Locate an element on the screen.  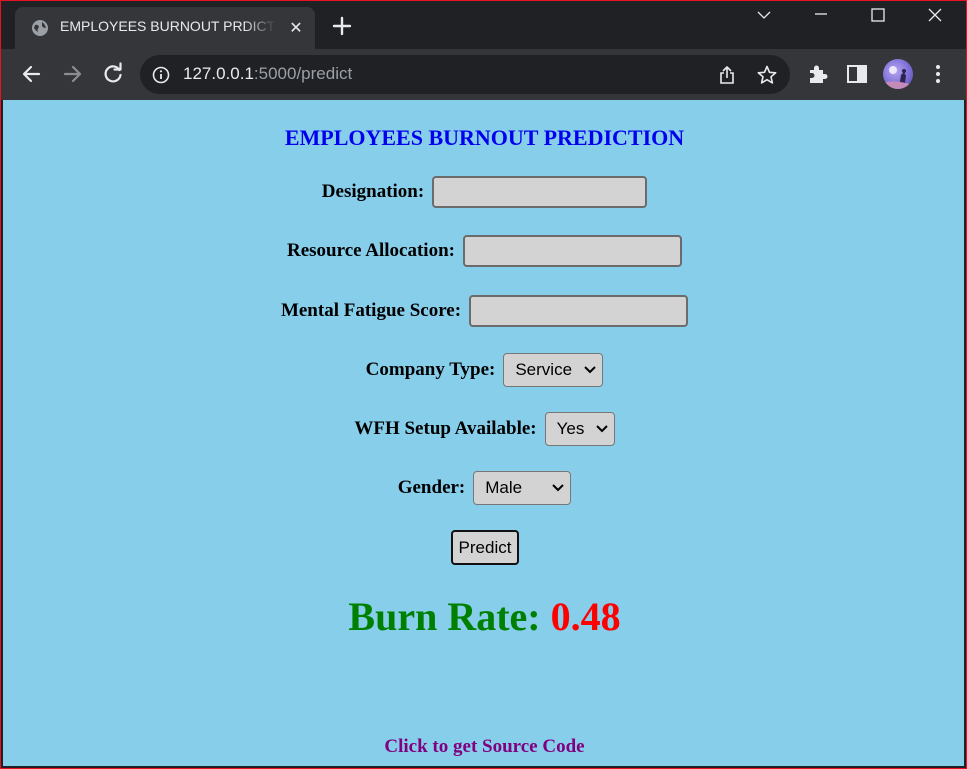
company-type-row: Company Type: Service is located at coordinates (484, 370).